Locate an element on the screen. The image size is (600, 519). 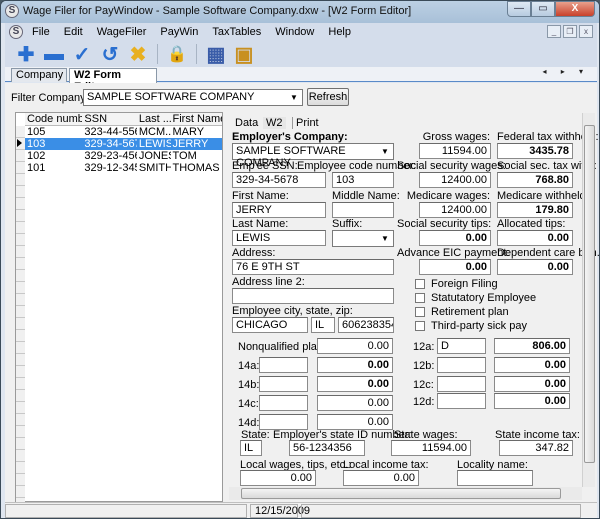
state-wages-field: 11594.00 is located at coordinates (431, 448).